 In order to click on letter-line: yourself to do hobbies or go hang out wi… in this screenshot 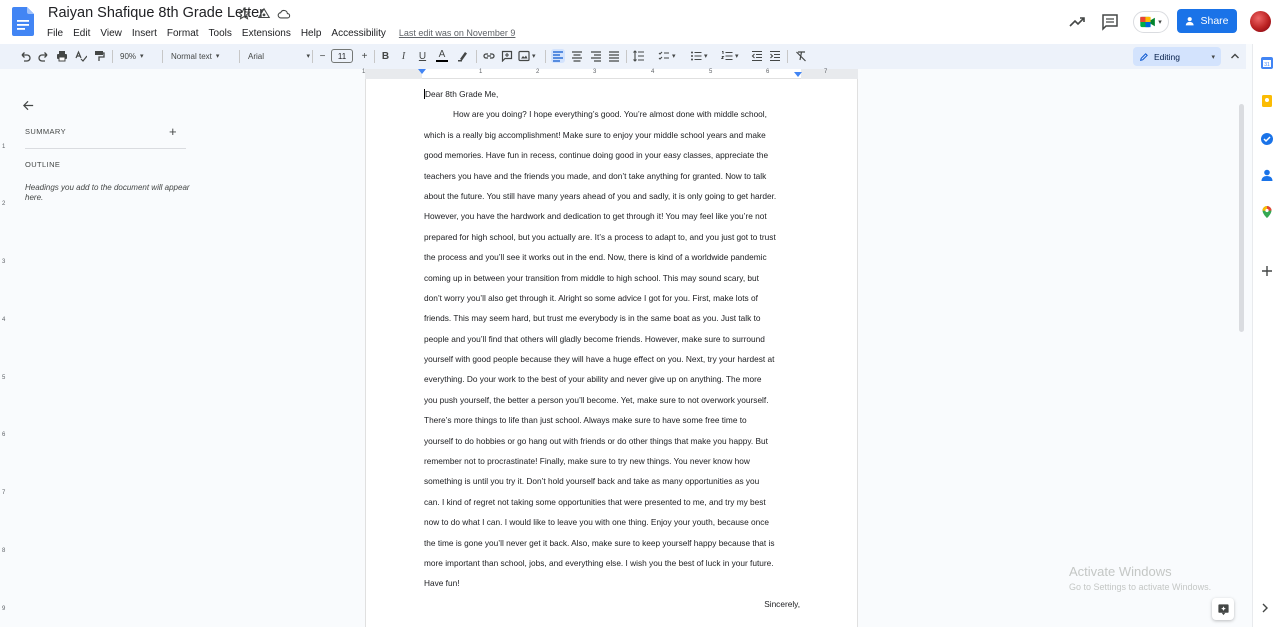, I will do `click(596, 440)`.